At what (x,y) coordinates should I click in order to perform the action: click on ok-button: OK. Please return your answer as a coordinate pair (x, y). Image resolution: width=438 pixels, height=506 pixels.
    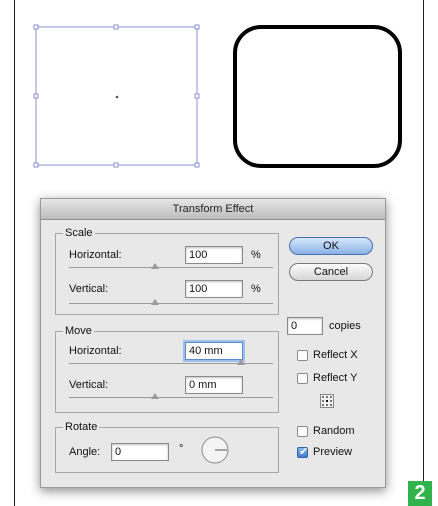
    Looking at the image, I should click on (331, 246).